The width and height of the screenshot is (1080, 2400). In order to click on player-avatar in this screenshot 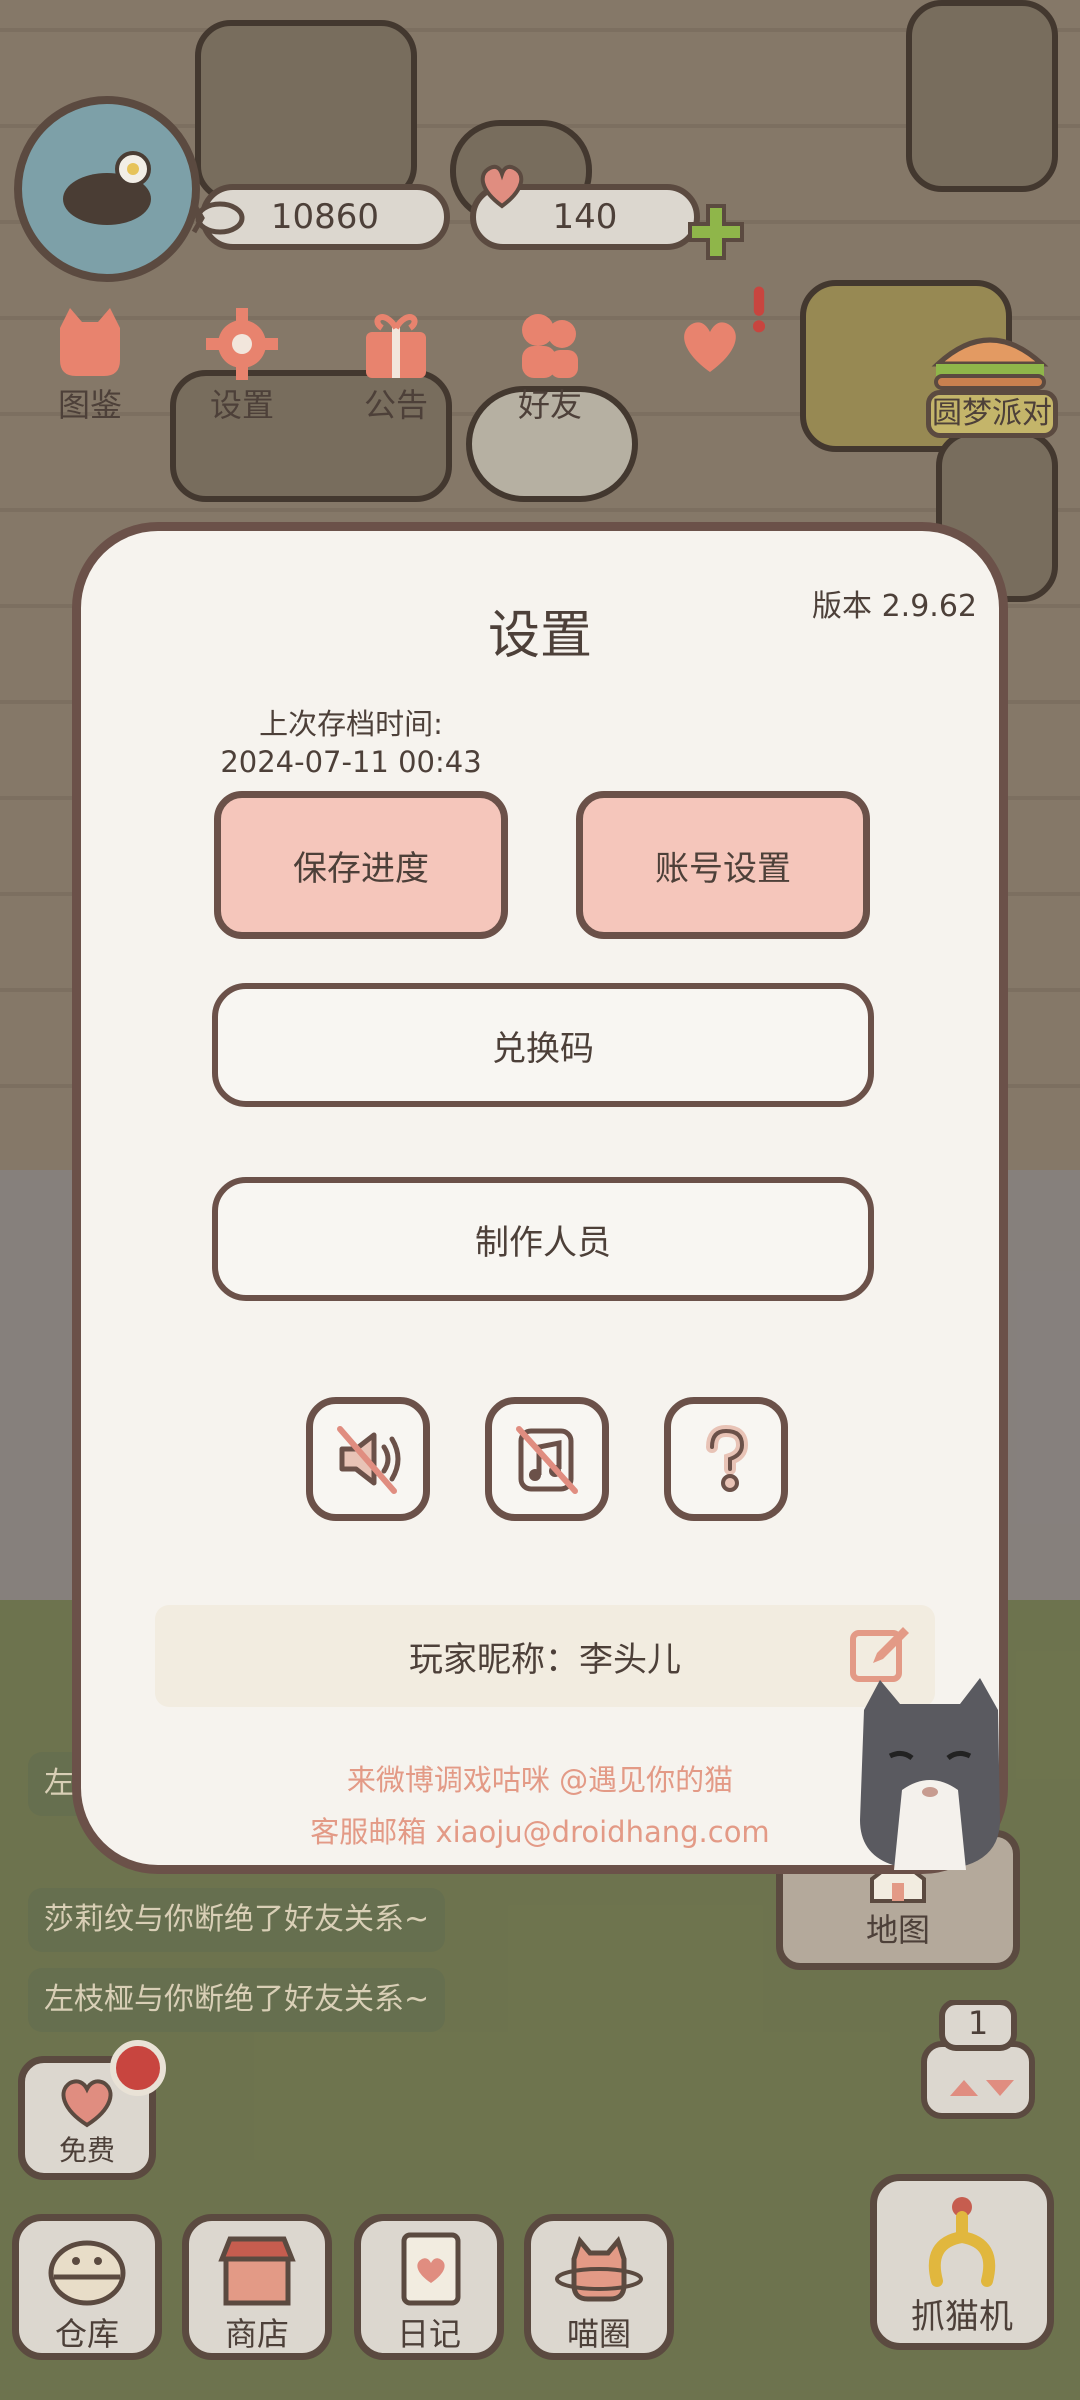, I will do `click(107, 189)`.